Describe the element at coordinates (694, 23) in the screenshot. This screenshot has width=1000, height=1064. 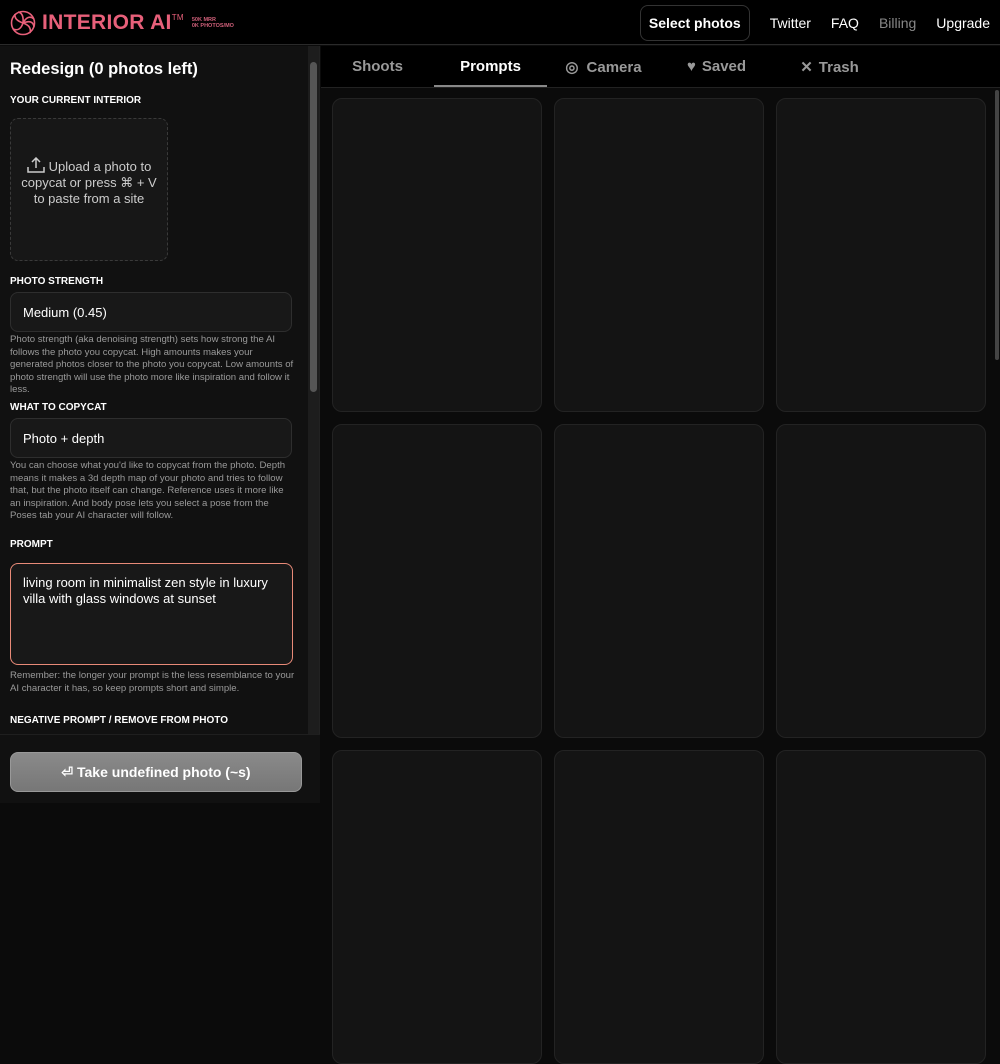
I see `select-photos-button: Select photos` at that location.